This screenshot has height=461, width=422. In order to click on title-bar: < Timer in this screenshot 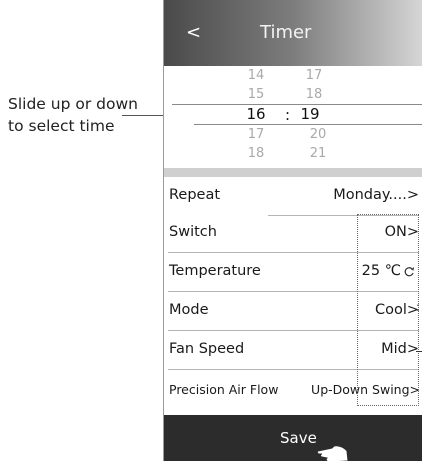, I will do `click(293, 33)`.